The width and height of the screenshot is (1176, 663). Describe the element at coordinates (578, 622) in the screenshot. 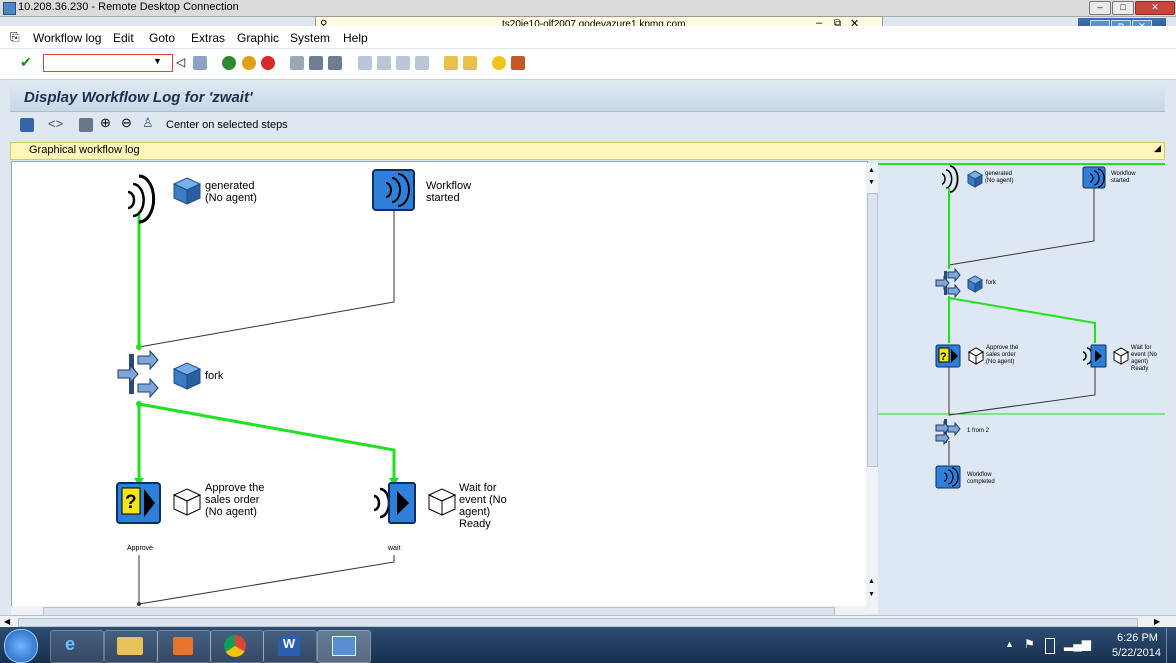

I see `window-h-thumb` at that location.